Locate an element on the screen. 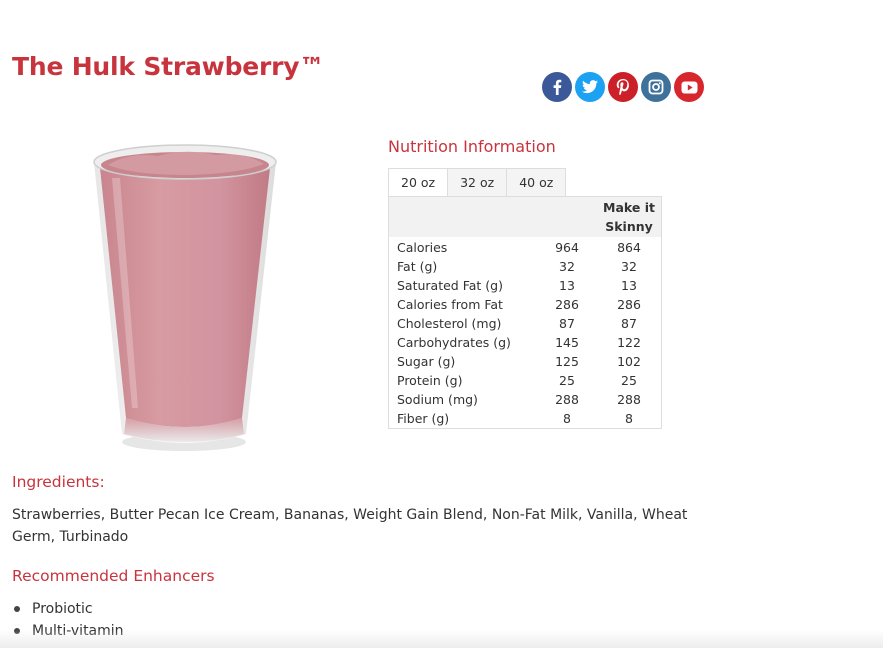 The width and height of the screenshot is (883, 648). list-item: Probiotic is located at coordinates (68, 609).